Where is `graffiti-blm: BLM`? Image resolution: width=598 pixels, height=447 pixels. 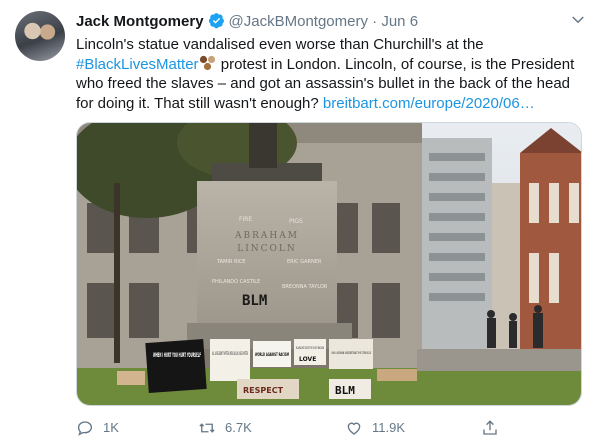 graffiti-blm: BLM is located at coordinates (254, 301).